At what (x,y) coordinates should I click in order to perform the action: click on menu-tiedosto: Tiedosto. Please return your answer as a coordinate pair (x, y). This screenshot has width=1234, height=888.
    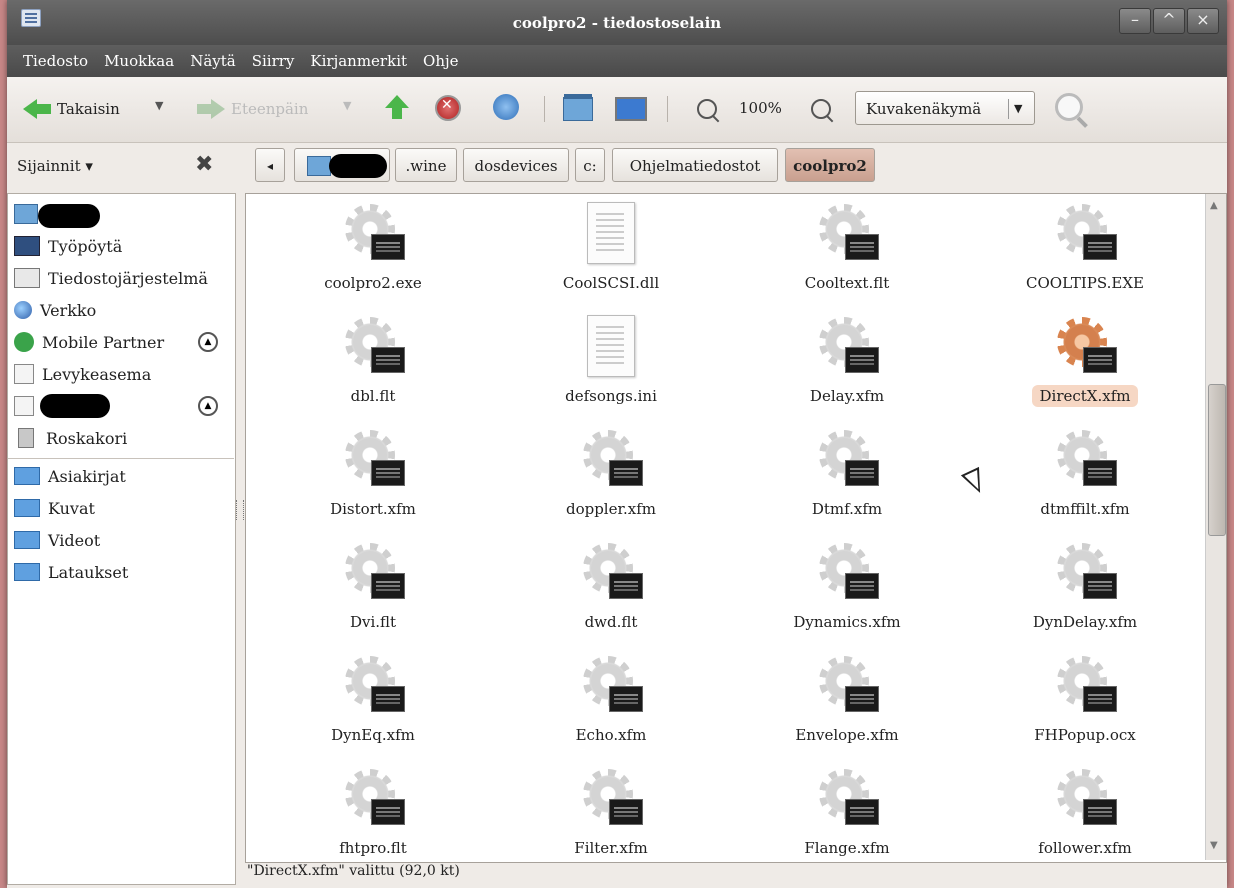
    Looking at the image, I should click on (55, 61).